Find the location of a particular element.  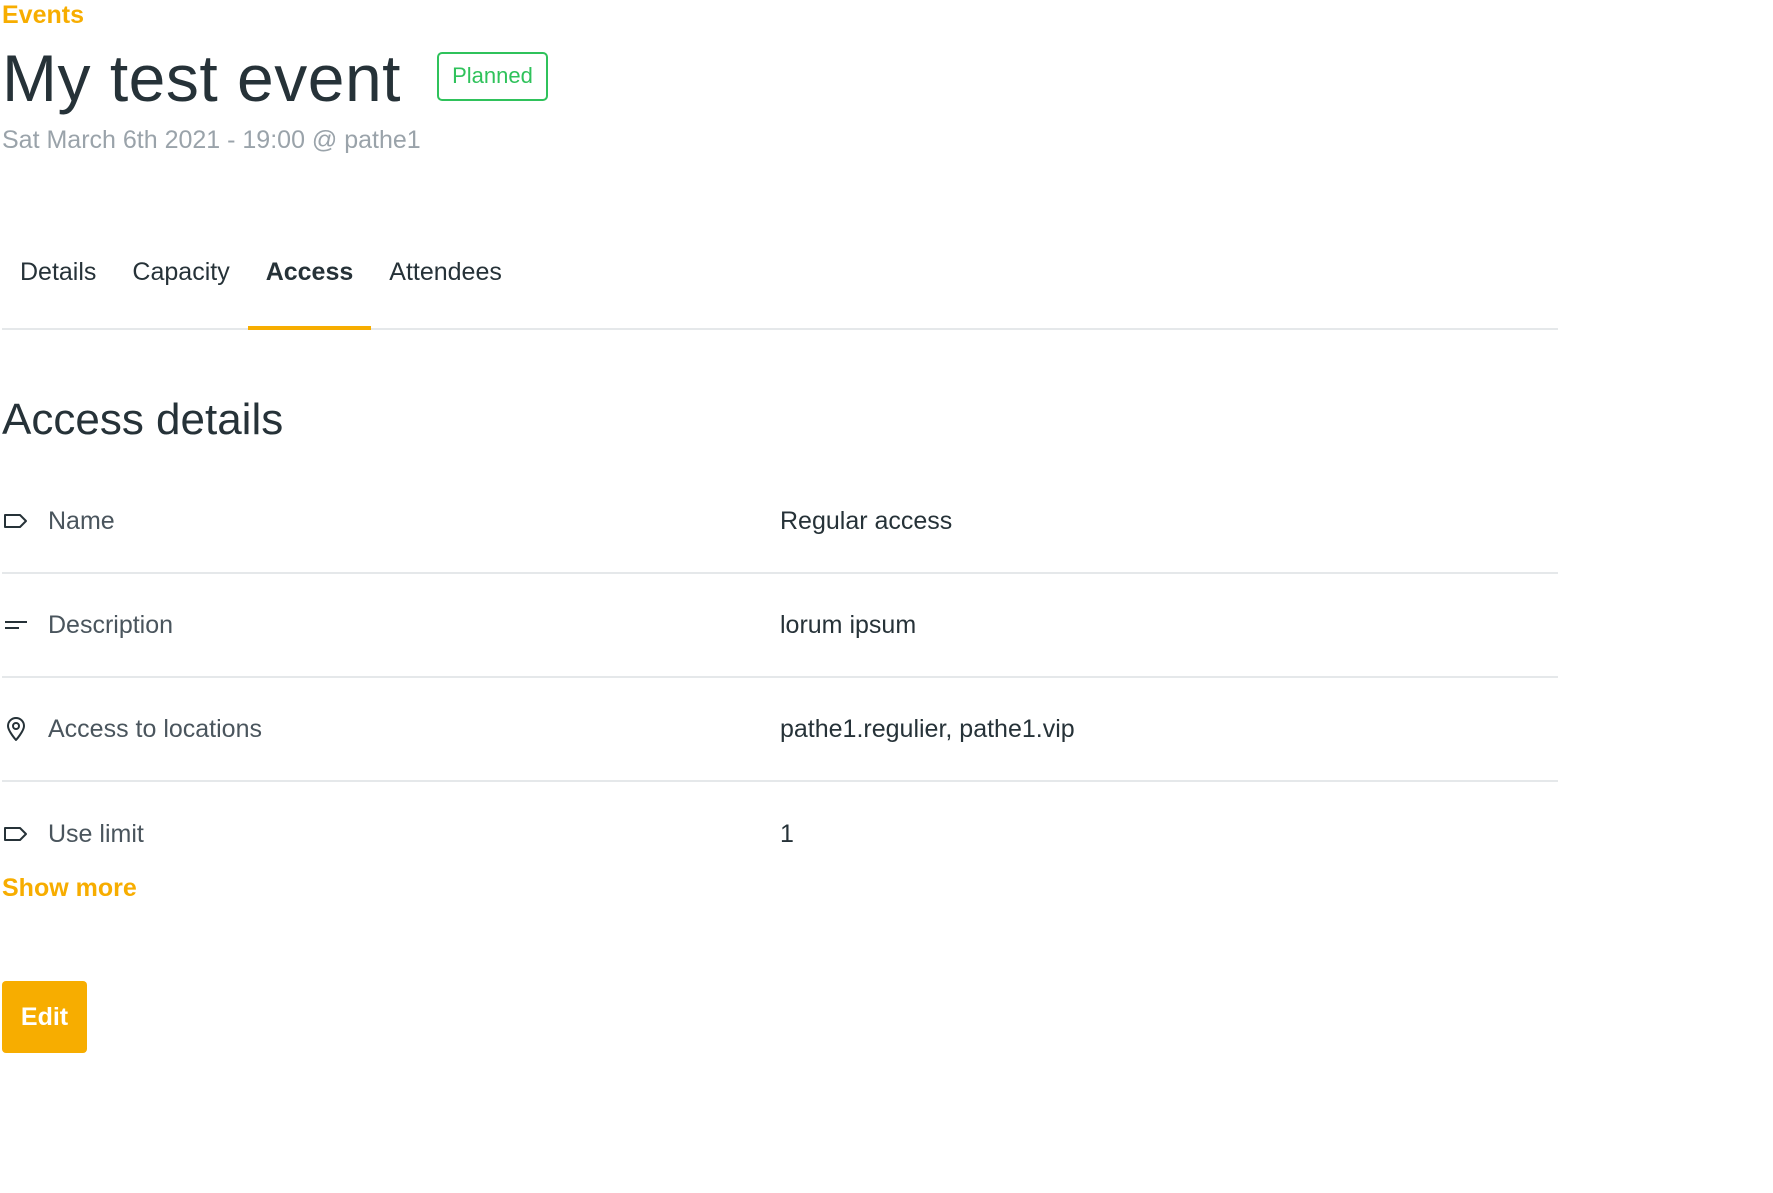

detail-label: Use limit is located at coordinates (96, 833).